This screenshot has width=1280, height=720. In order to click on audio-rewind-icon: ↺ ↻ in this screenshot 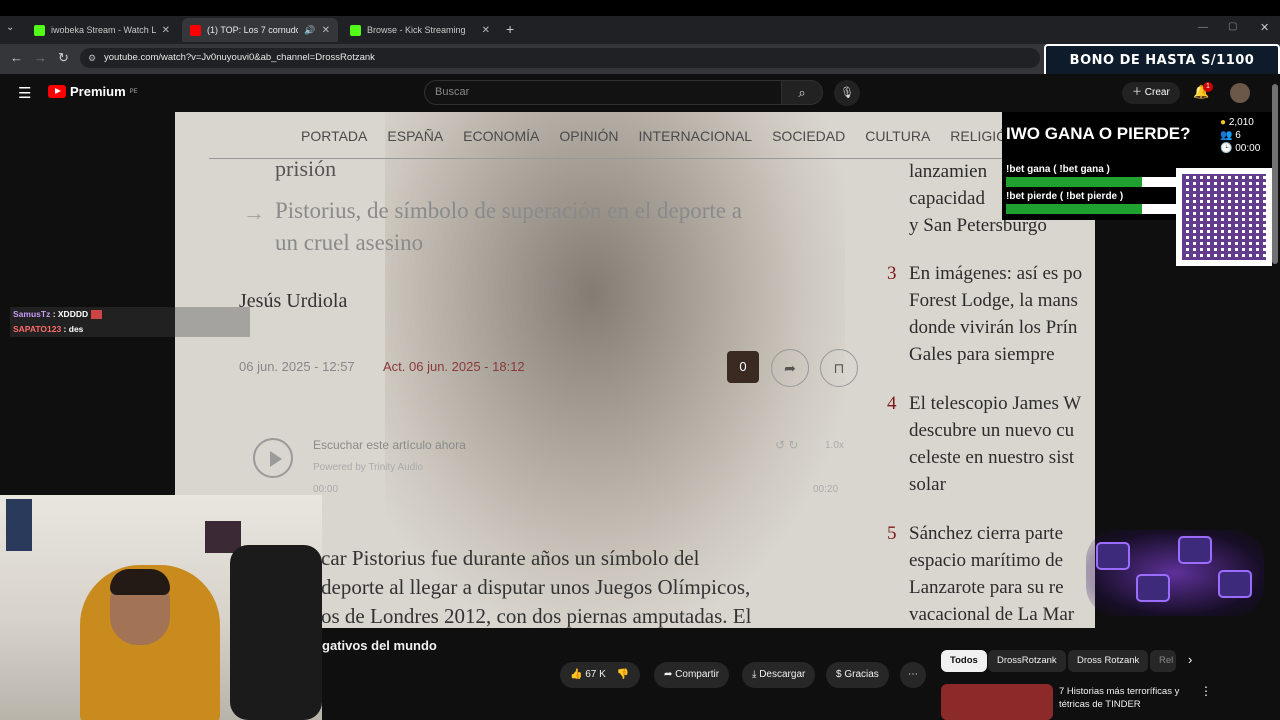, I will do `click(787, 445)`.